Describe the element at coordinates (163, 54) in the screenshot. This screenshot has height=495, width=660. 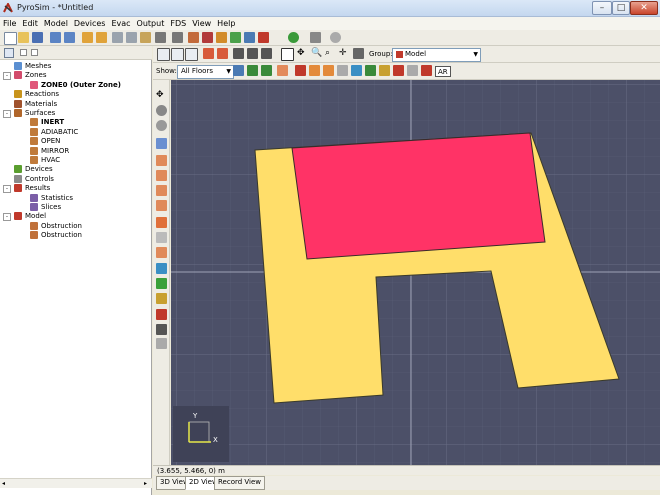
I see `view-top-icon` at that location.